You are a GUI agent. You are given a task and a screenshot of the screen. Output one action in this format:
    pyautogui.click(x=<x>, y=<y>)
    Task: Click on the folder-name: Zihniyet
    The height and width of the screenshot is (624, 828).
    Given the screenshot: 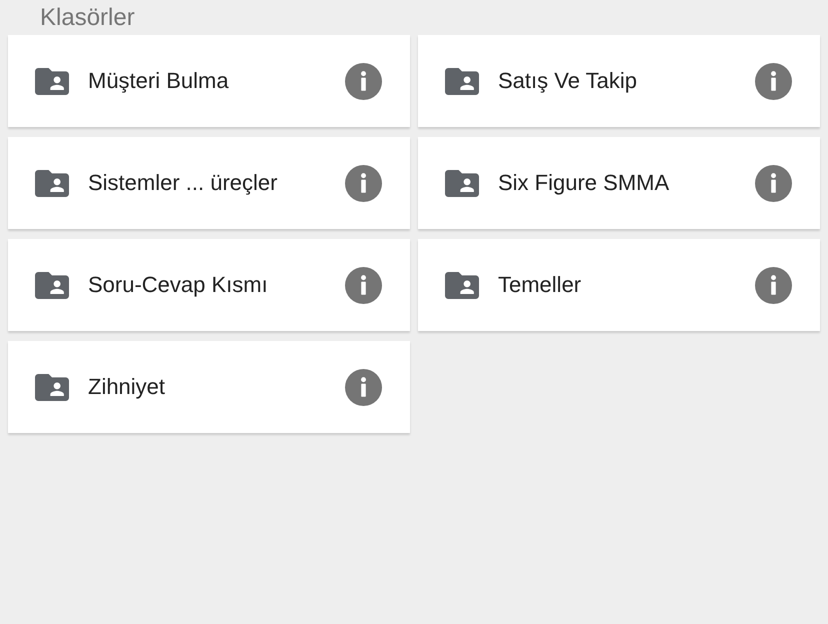 What is the action you would take?
    pyautogui.click(x=127, y=387)
    